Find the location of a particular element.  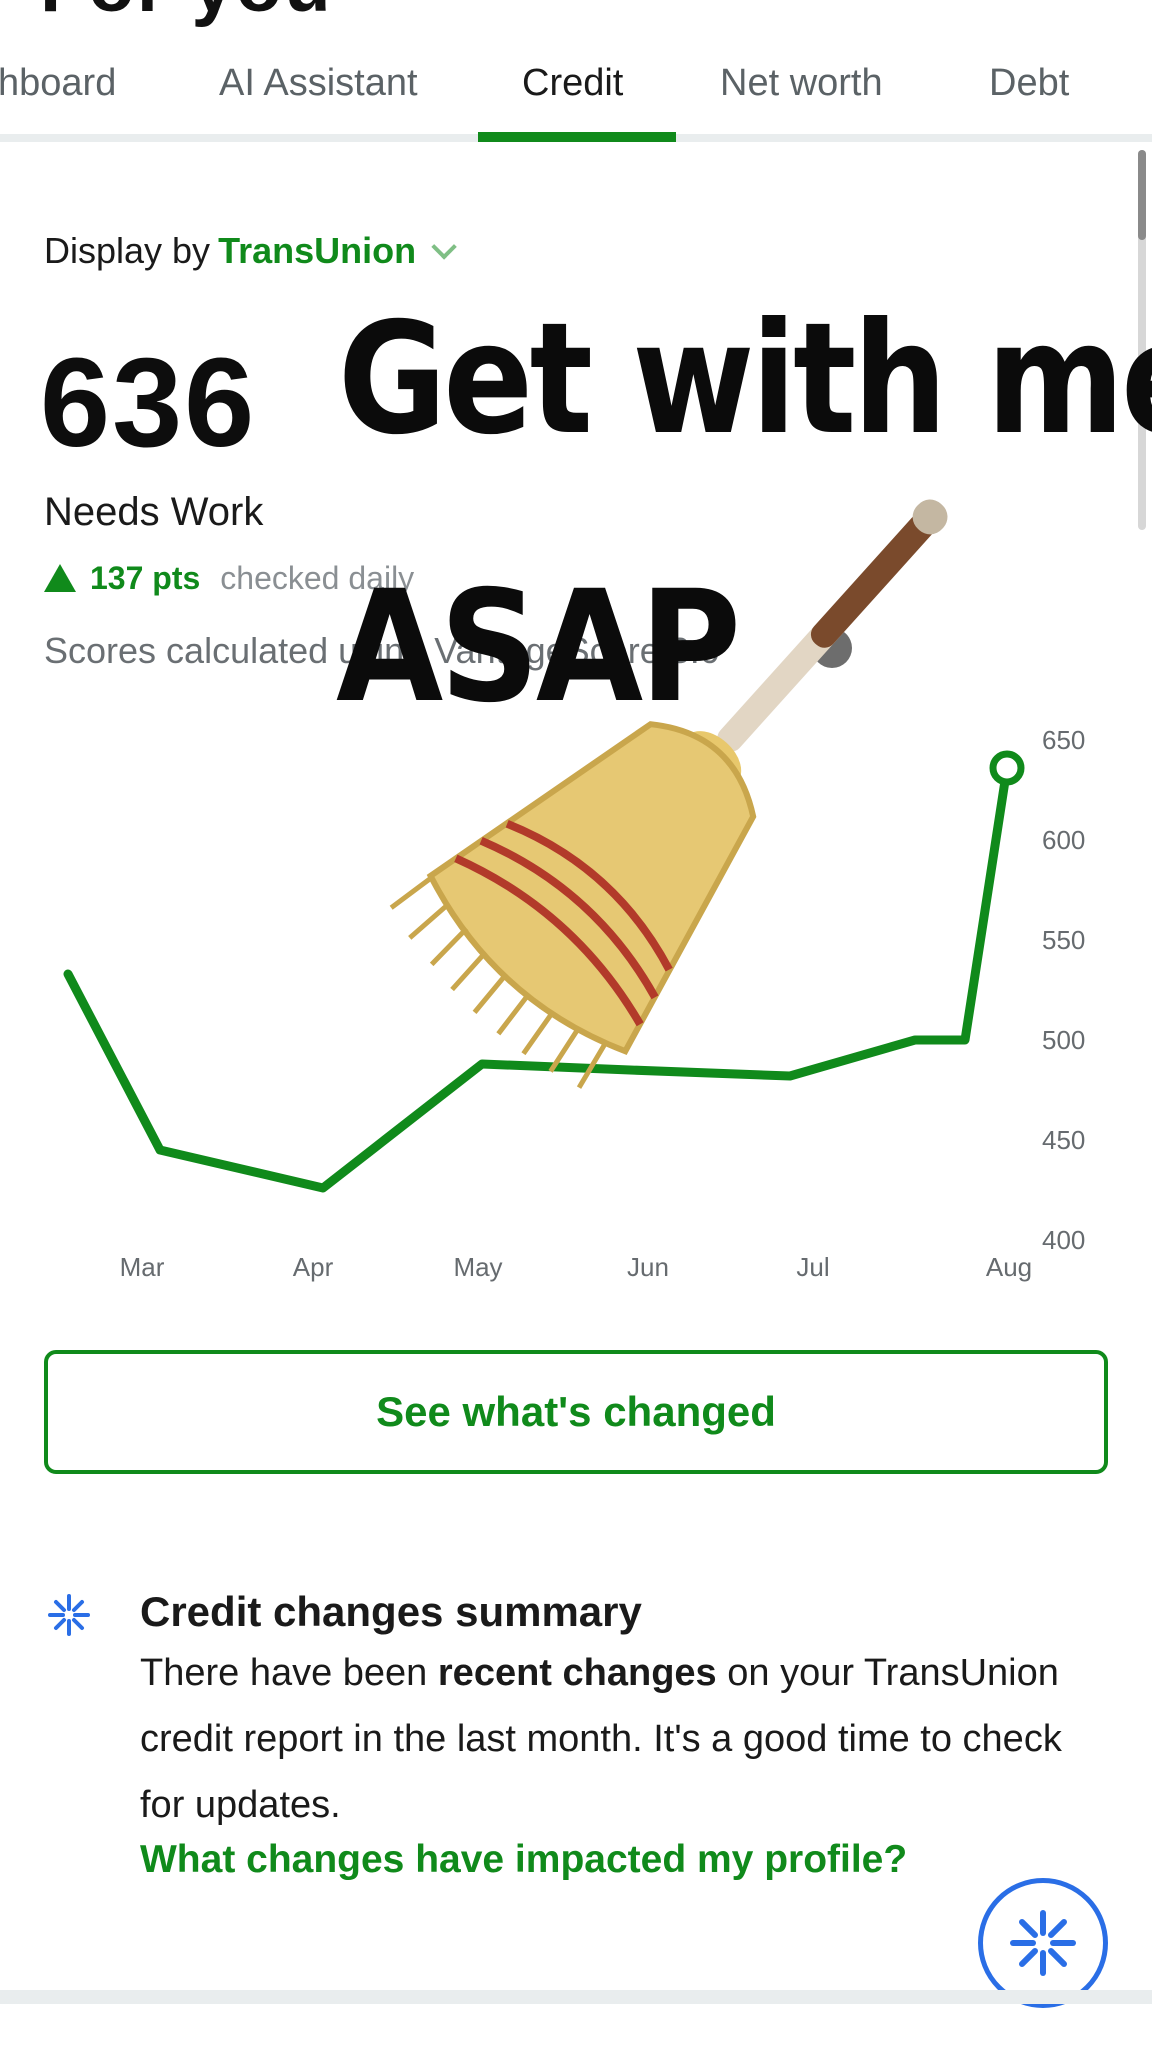

ai-sparkle-icon is located at coordinates (1043, 1943).